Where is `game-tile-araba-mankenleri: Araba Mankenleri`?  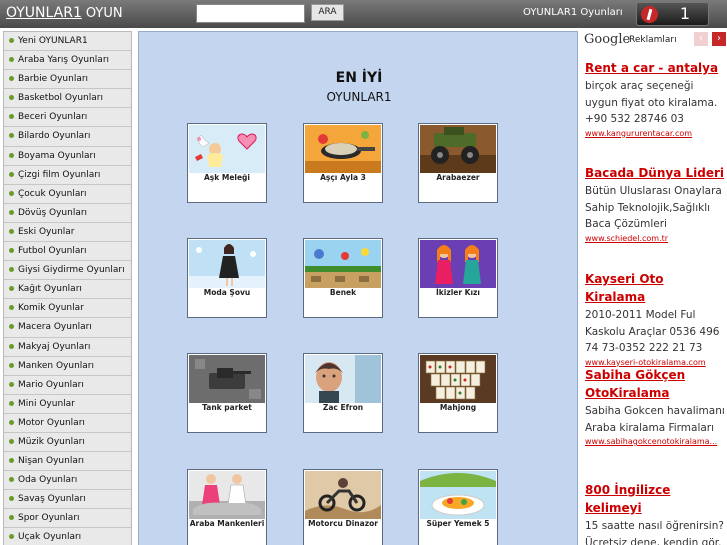
game-tile-araba-mankenleri: Araba Mankenleri is located at coordinates (227, 507).